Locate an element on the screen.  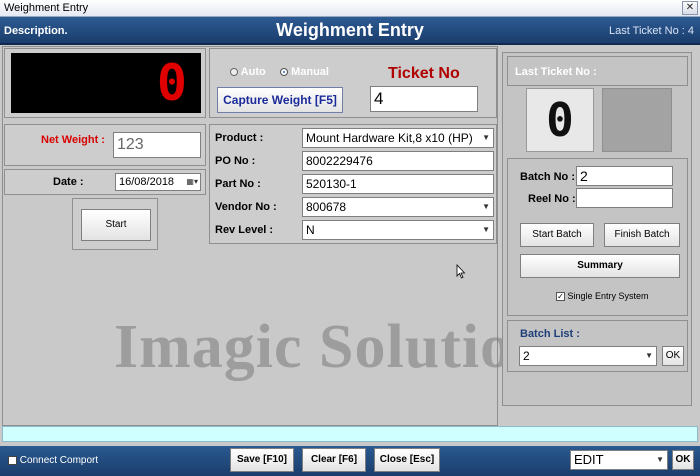
date-value: 16/08/2018 is located at coordinates (147, 182).